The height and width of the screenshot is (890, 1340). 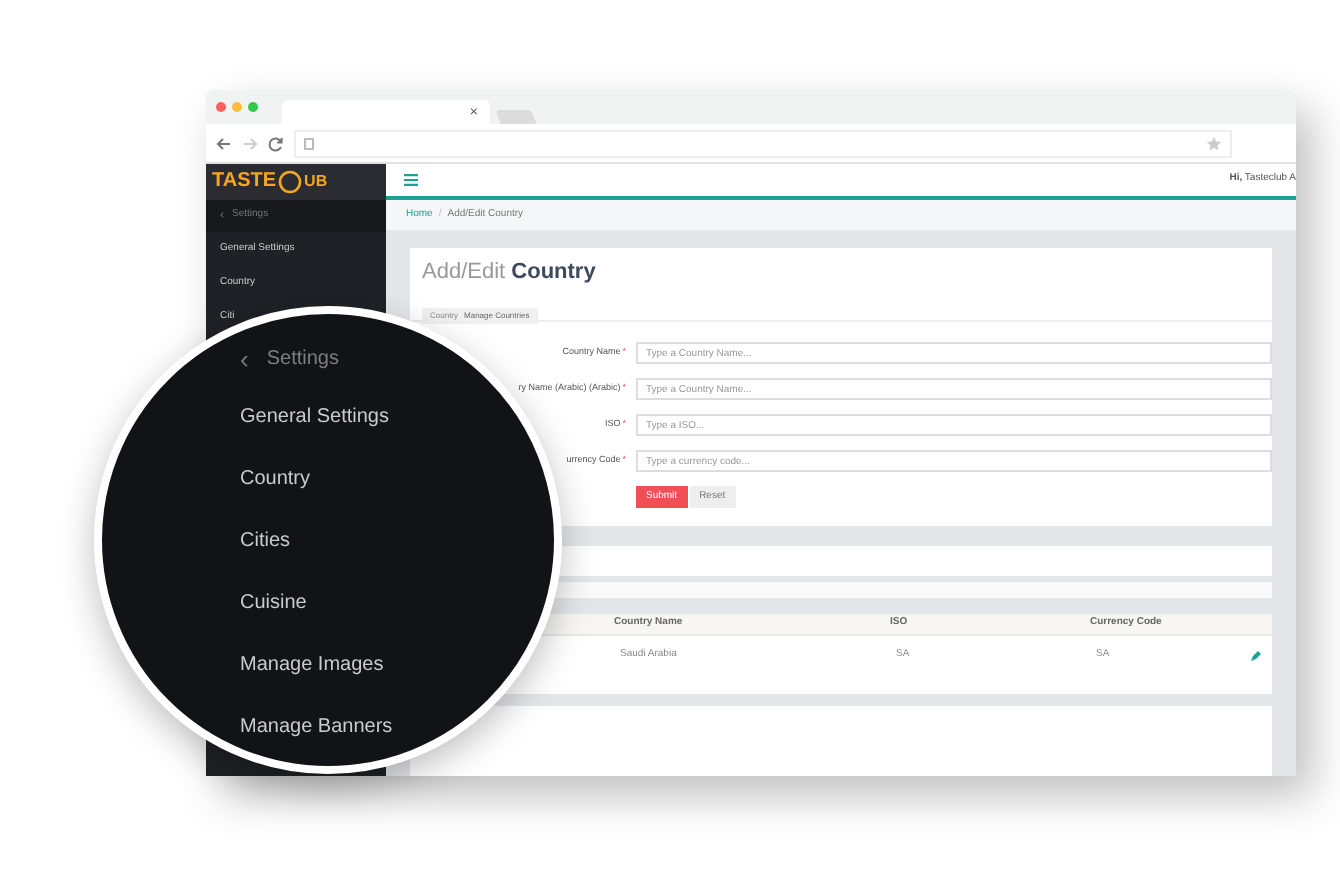 I want to click on reload-icon, so click(x=276, y=143).